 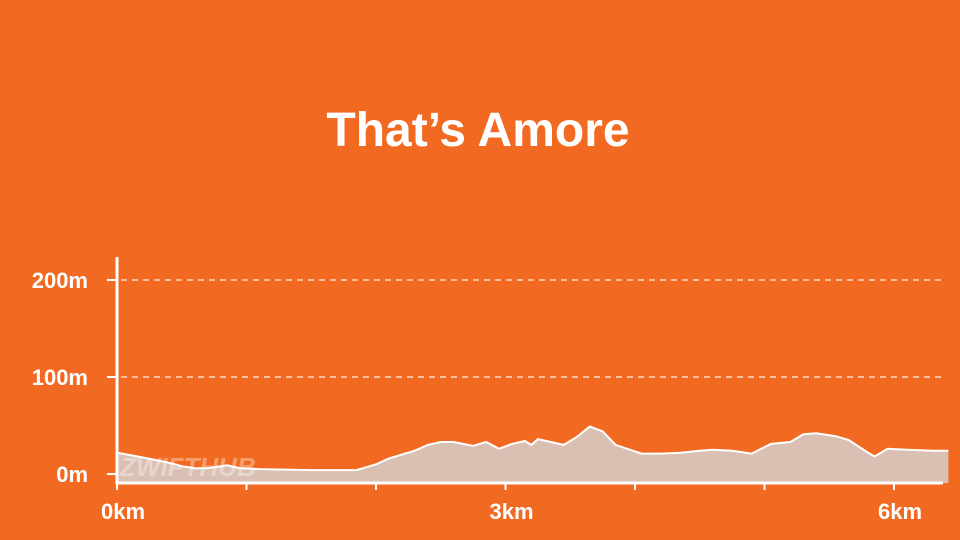 I want to click on y-tick-label: 200m, so click(x=60, y=280).